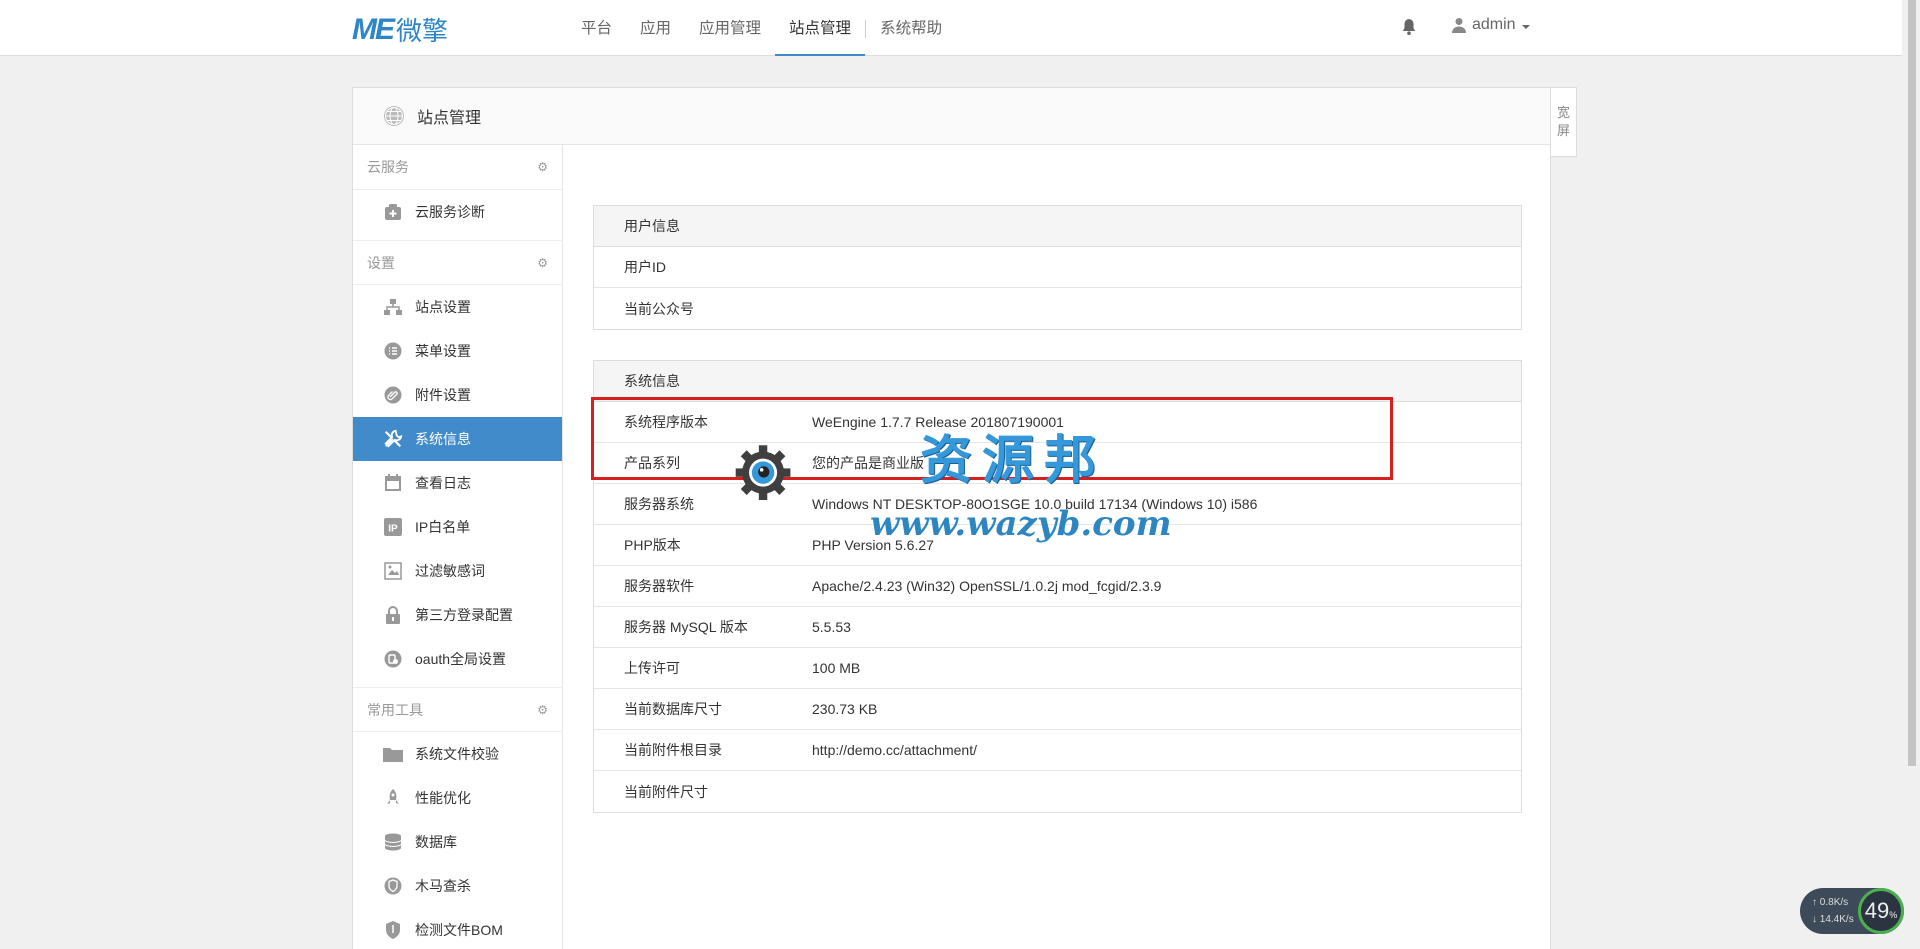 The height and width of the screenshot is (949, 1920). Describe the element at coordinates (394, 116) in the screenshot. I see `globe-icon` at that location.